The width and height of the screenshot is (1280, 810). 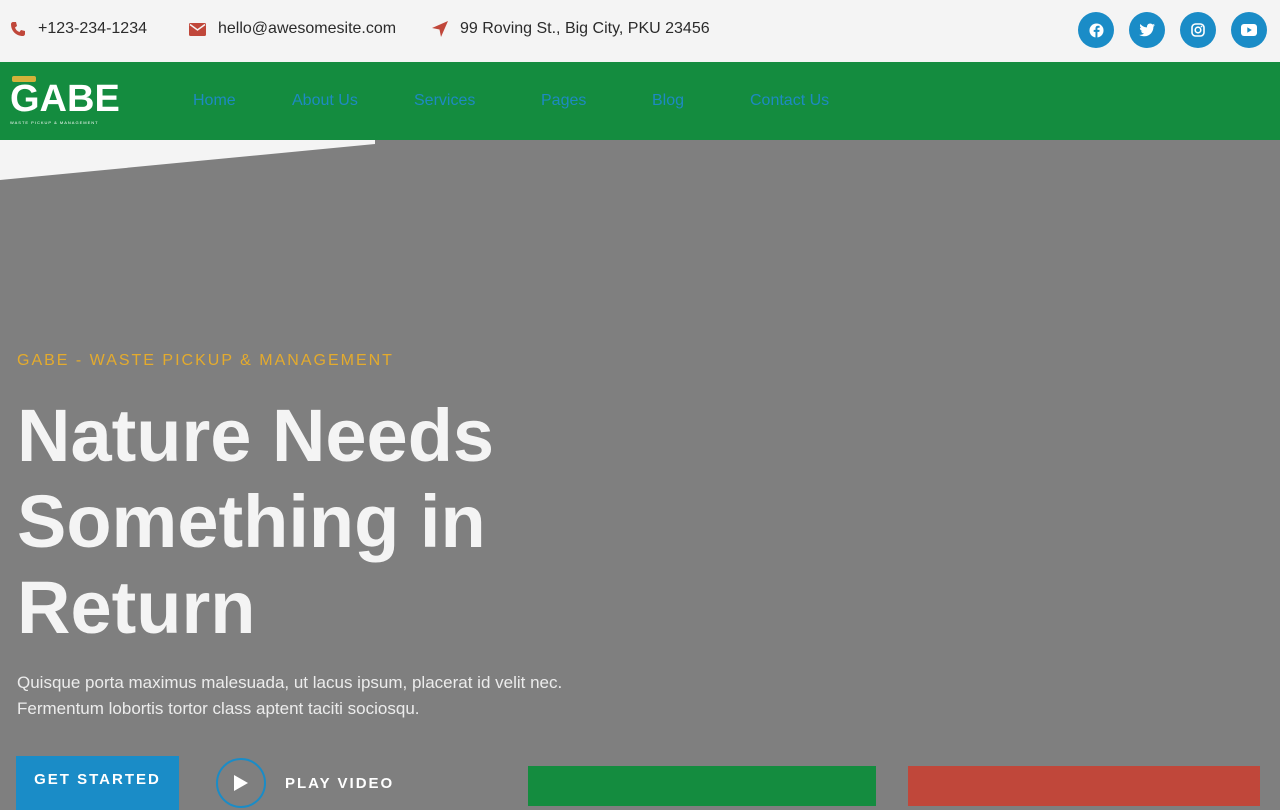 What do you see at coordinates (97, 783) in the screenshot?
I see `get-started-button: GET STARTED` at bounding box center [97, 783].